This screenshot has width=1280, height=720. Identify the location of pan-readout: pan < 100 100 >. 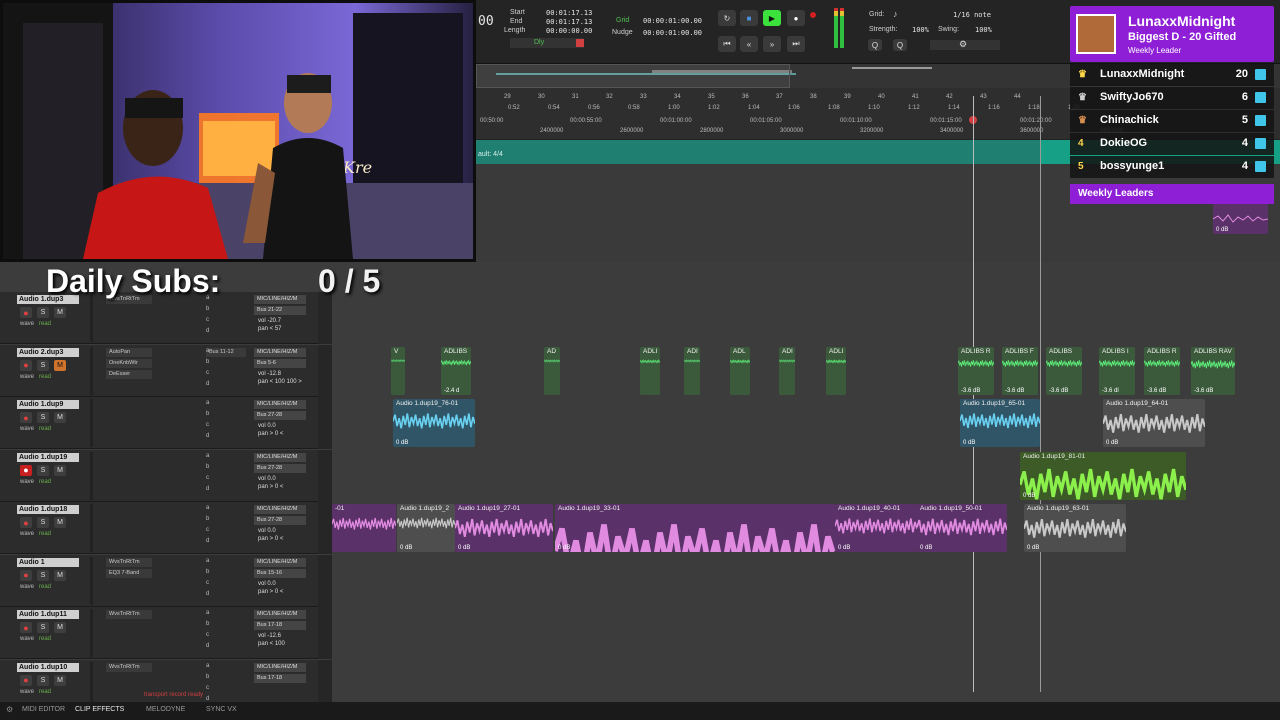
(280, 382).